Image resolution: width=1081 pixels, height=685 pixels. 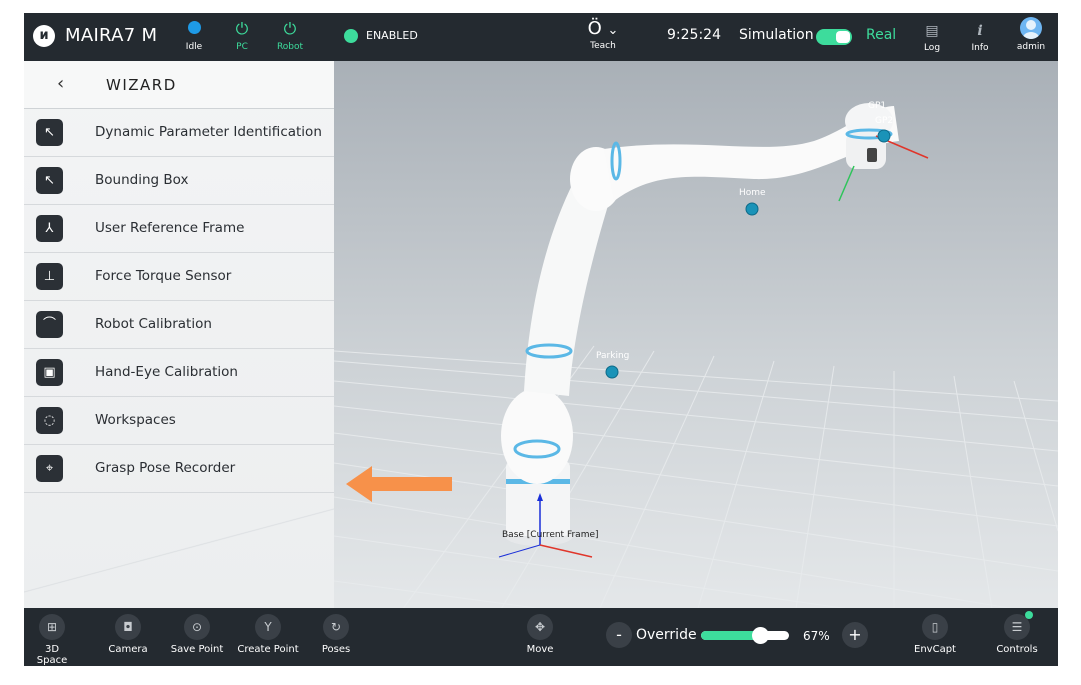 I want to click on point-gp2, so click(x=884, y=136).